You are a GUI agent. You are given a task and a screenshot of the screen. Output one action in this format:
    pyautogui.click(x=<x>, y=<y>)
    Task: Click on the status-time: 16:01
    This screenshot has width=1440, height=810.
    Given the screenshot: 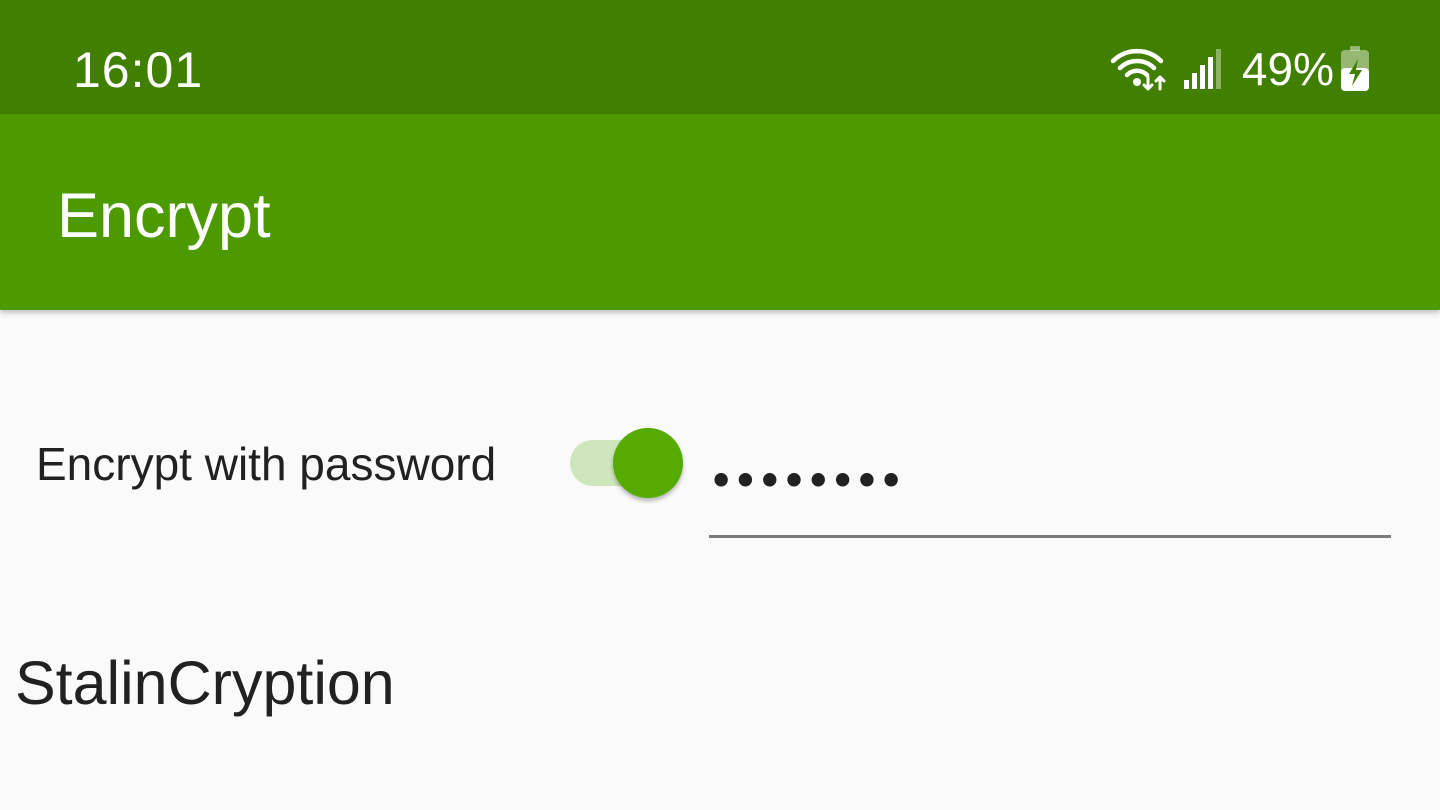 What is the action you would take?
    pyautogui.click(x=138, y=70)
    